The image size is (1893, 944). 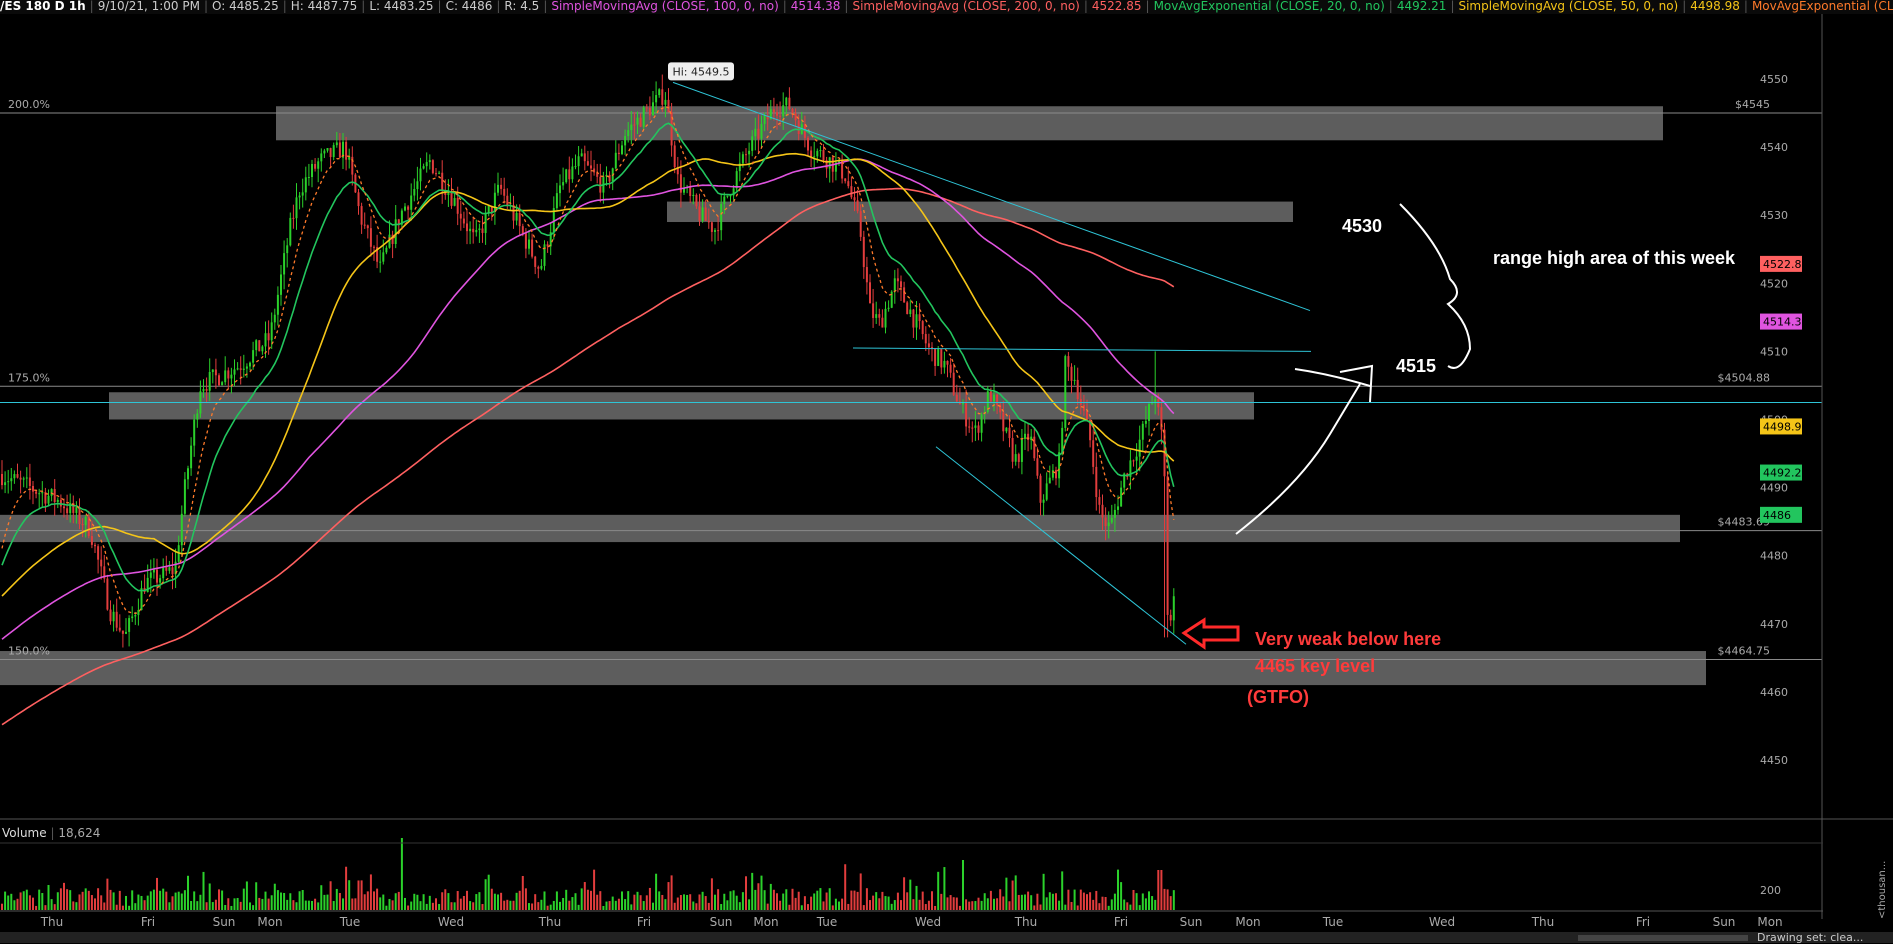 What do you see at coordinates (1315, 666) in the screenshot?
I see `annotation-key-level: 4465 key level` at bounding box center [1315, 666].